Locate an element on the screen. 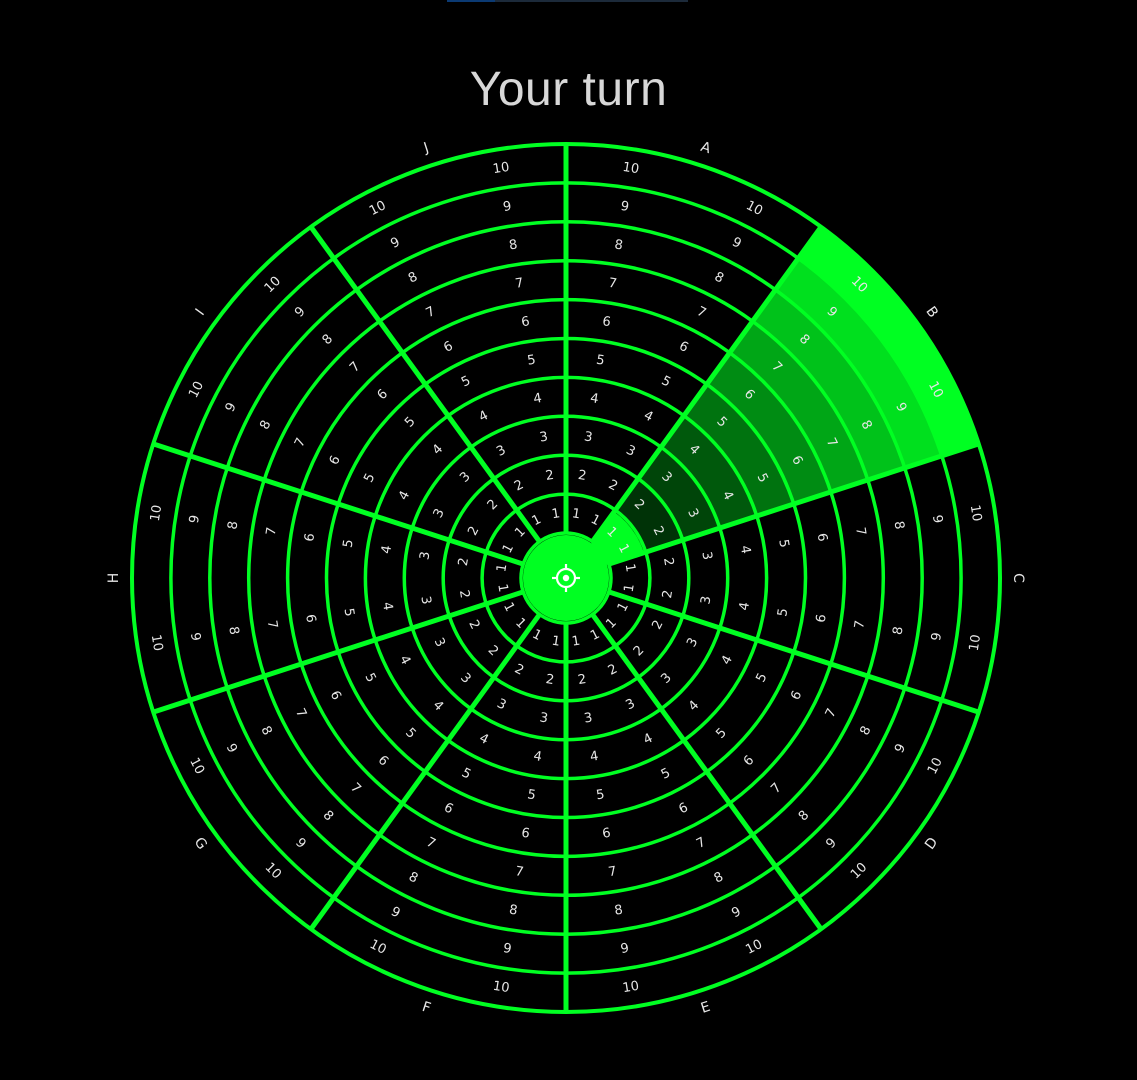 The height and width of the screenshot is (1080, 1137). board-center is located at coordinates (566, 578).